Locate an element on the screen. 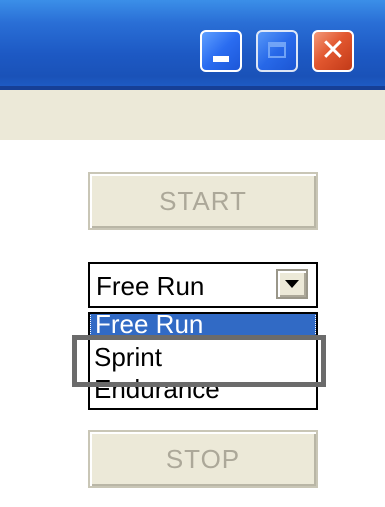 The width and height of the screenshot is (385, 507). start-button: START is located at coordinates (203, 201).